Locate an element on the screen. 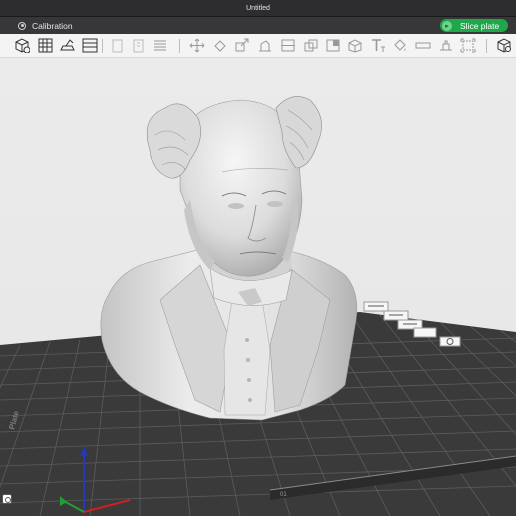 Image resolution: width=516 pixels, height=516 pixels. assemble-icon is located at coordinates (468, 45).